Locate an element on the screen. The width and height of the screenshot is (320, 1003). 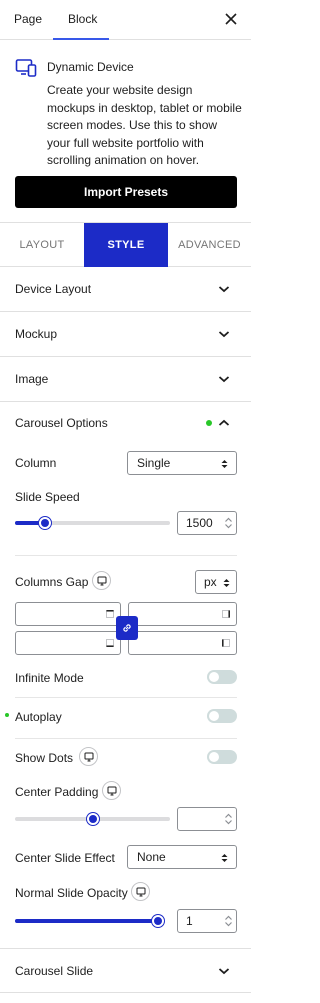
center-padding-label: Center Padding is located at coordinates (57, 792).